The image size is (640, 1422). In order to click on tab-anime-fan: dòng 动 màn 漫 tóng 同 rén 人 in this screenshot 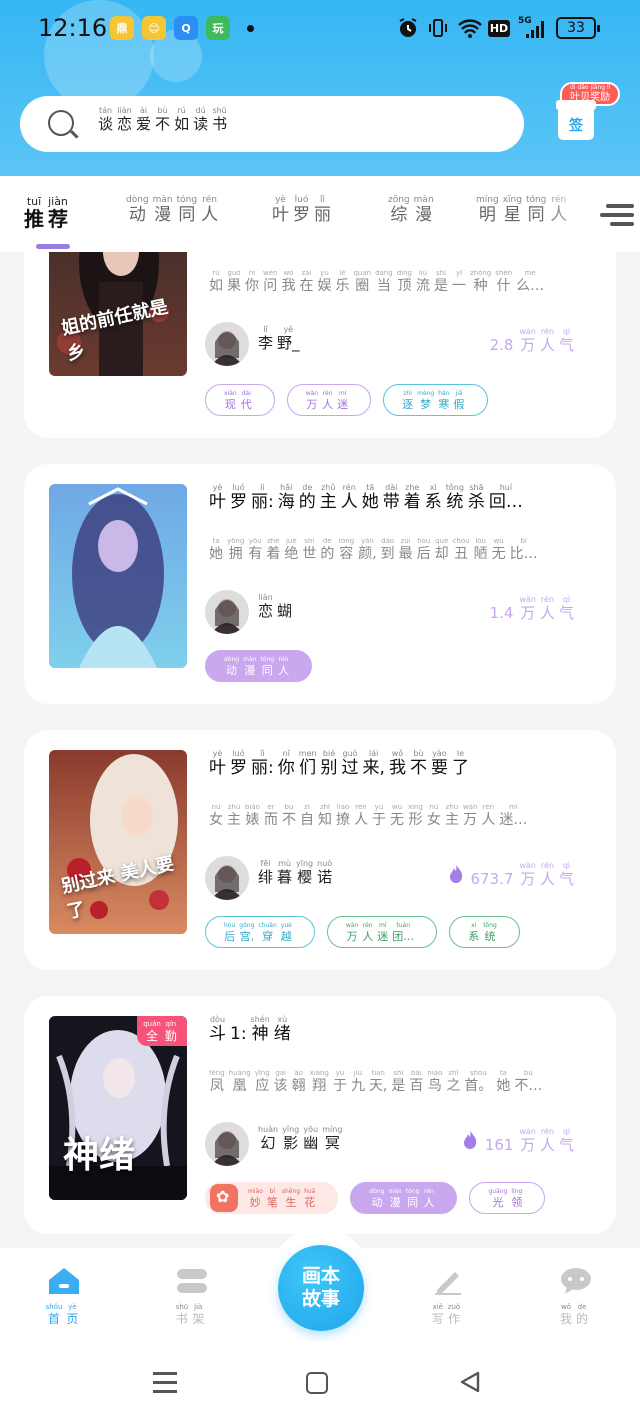, I will do `click(174, 210)`.